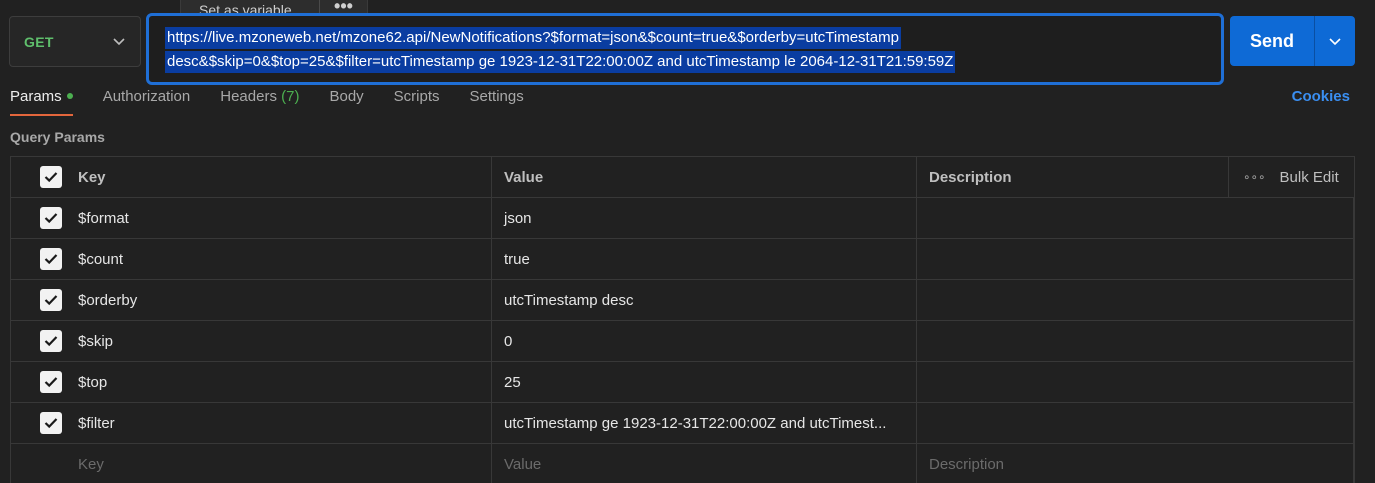 The height and width of the screenshot is (483, 1375). I want to click on table-row: $count true, so click(682, 259).